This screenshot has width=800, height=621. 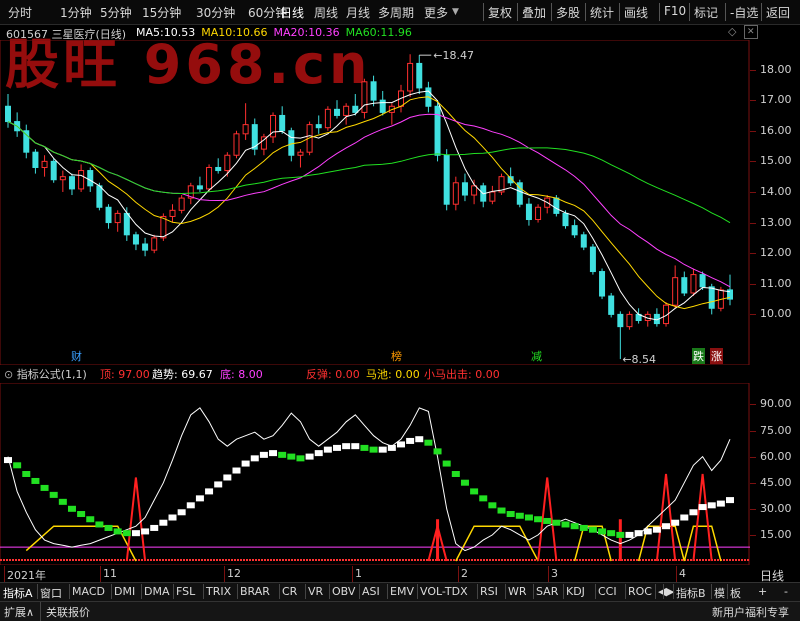 I want to click on tab-11: ASI, so click(x=371, y=591).